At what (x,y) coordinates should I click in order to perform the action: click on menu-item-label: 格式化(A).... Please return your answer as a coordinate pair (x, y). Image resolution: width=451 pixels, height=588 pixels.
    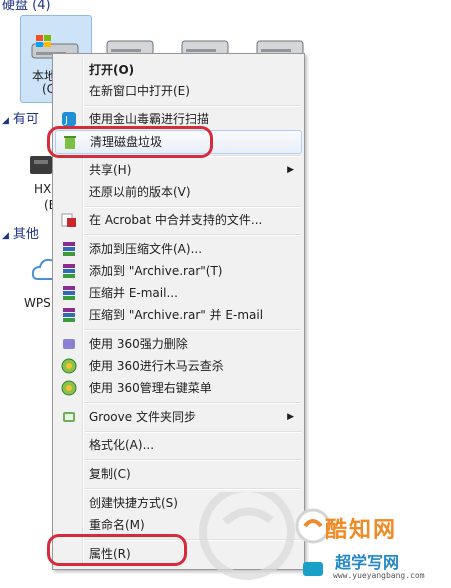
    Looking at the image, I should click on (122, 445).